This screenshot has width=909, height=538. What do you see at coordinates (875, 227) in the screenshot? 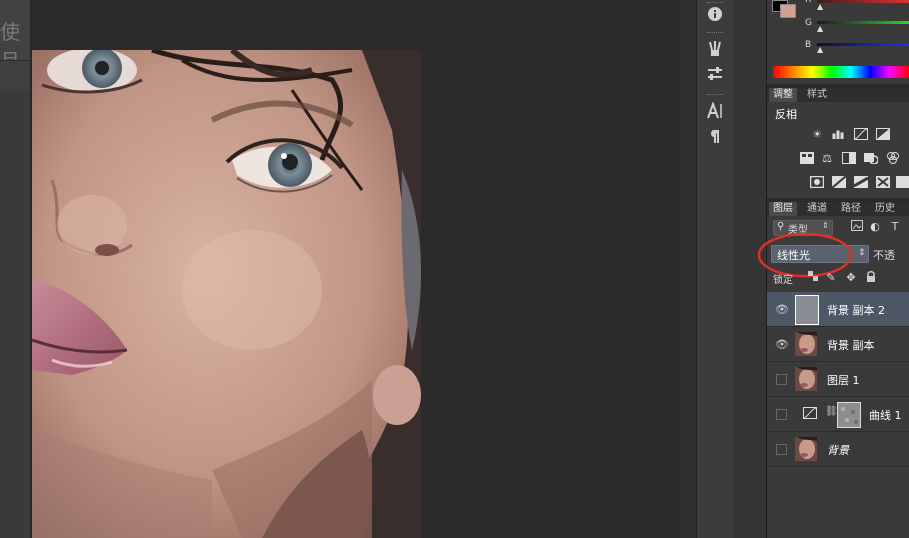
I see `filter-adjustment-icon: ◐` at bounding box center [875, 227].